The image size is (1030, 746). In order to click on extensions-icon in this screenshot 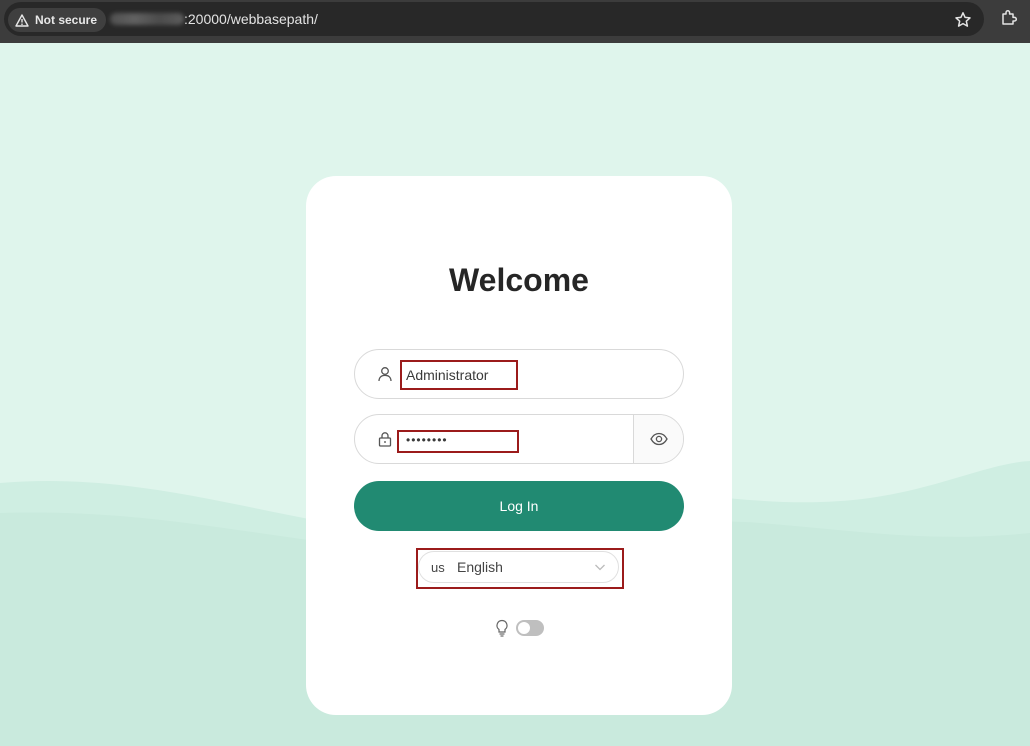, I will do `click(1009, 18)`.